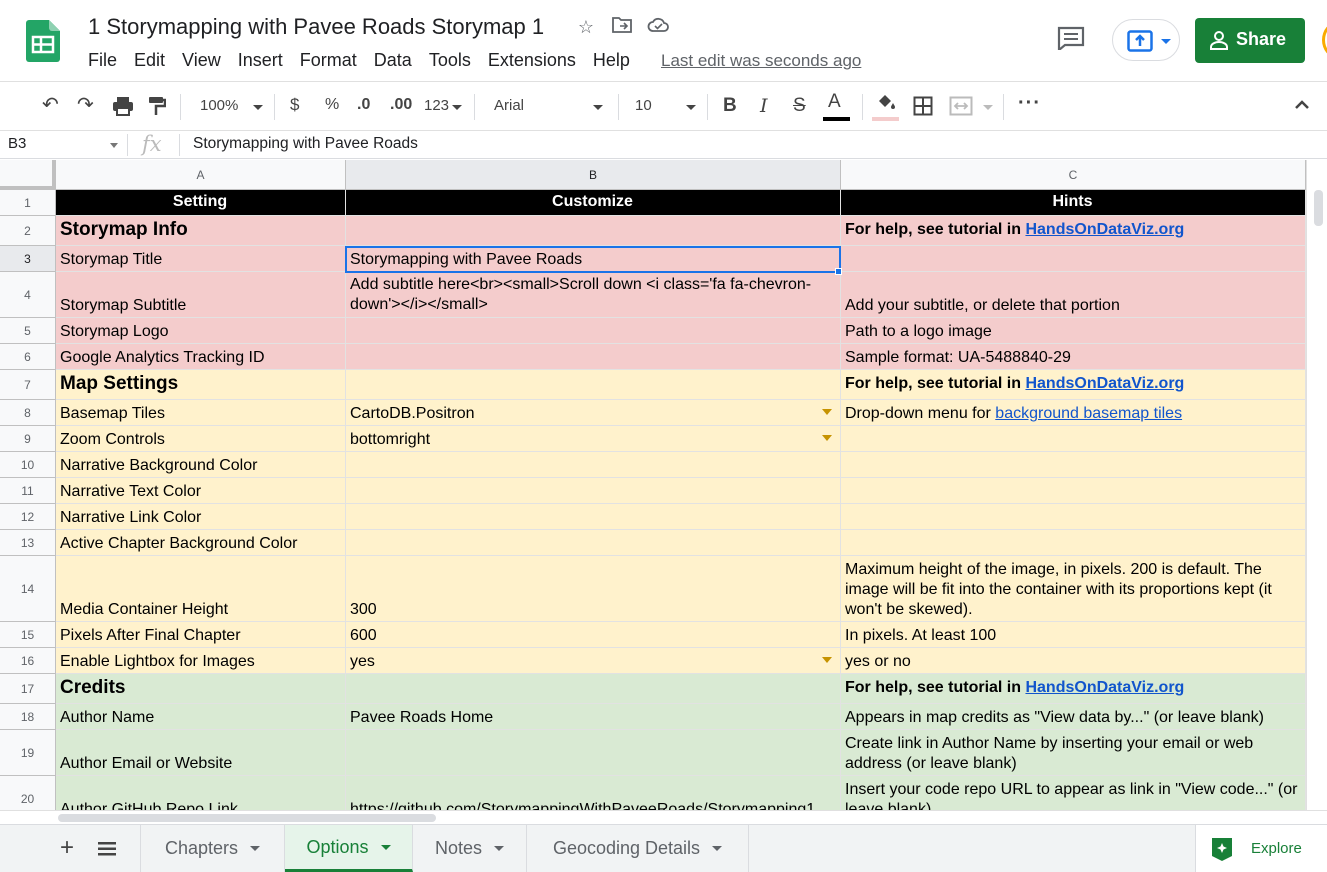  What do you see at coordinates (260, 60) in the screenshot?
I see `menu-insert: Insert` at bounding box center [260, 60].